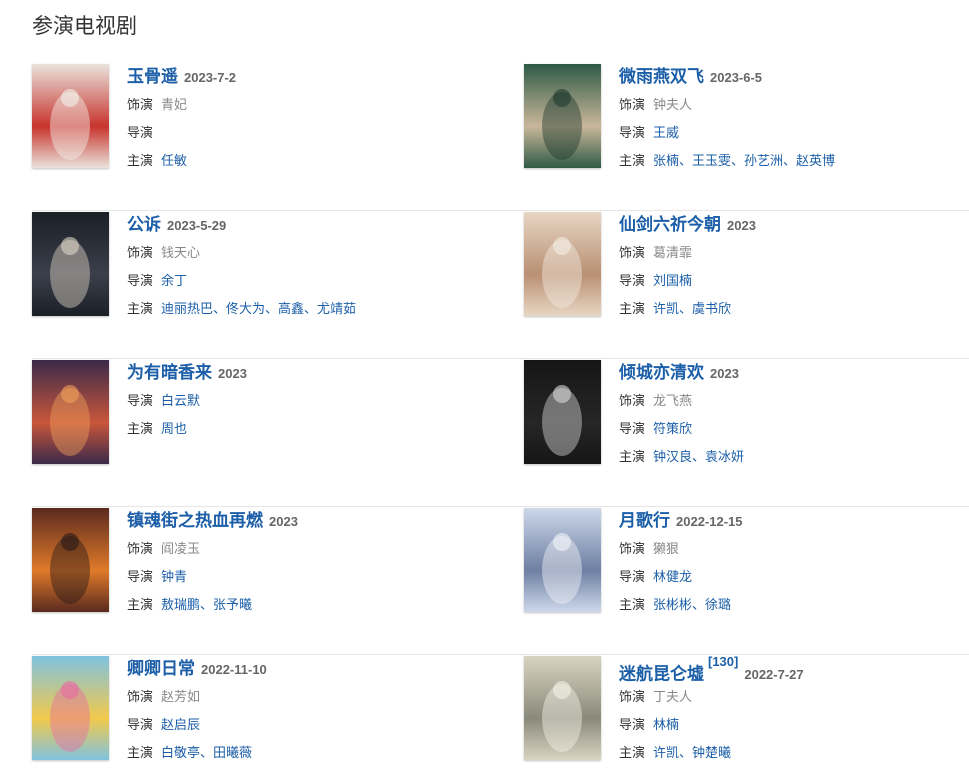 The image size is (969, 778). What do you see at coordinates (666, 724) in the screenshot?
I see `field-value-director: 林楠` at bounding box center [666, 724].